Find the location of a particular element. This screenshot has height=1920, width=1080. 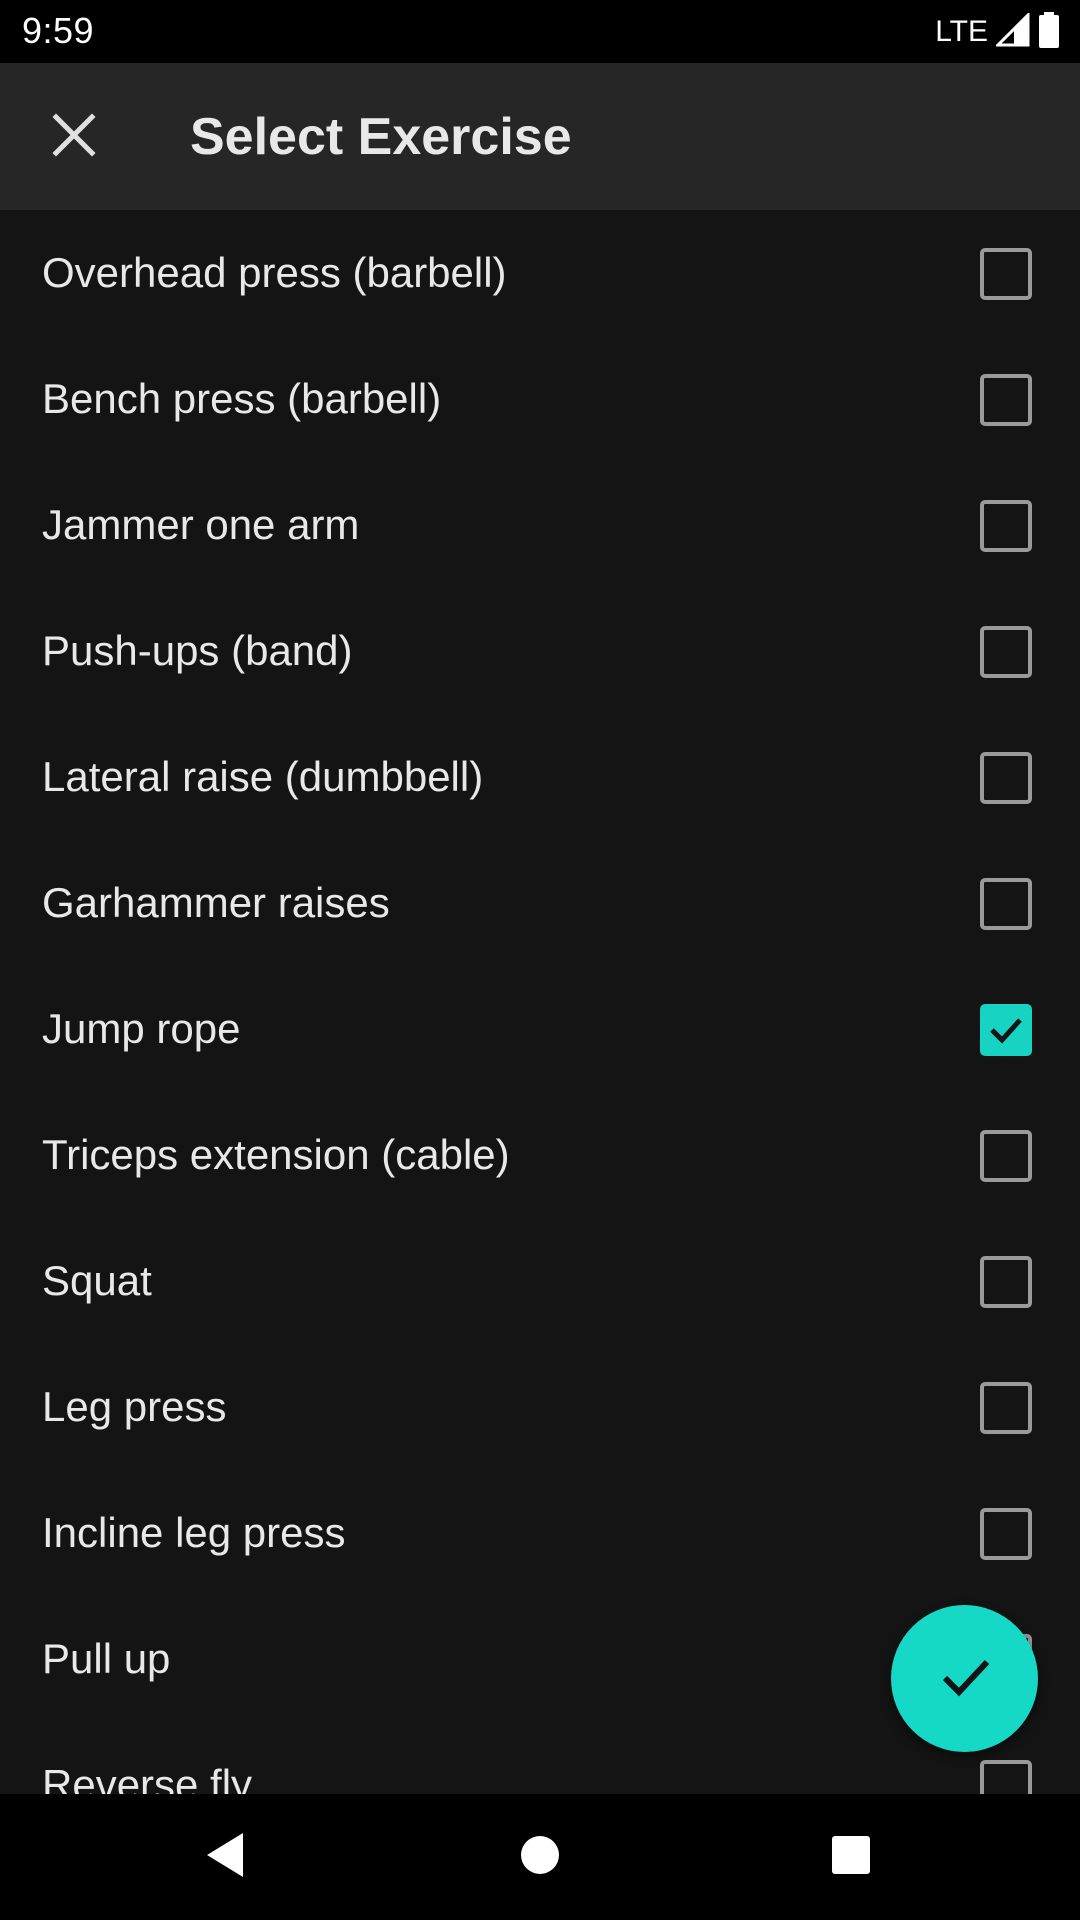

exercise-row: Jammer one arm is located at coordinates (540, 525).